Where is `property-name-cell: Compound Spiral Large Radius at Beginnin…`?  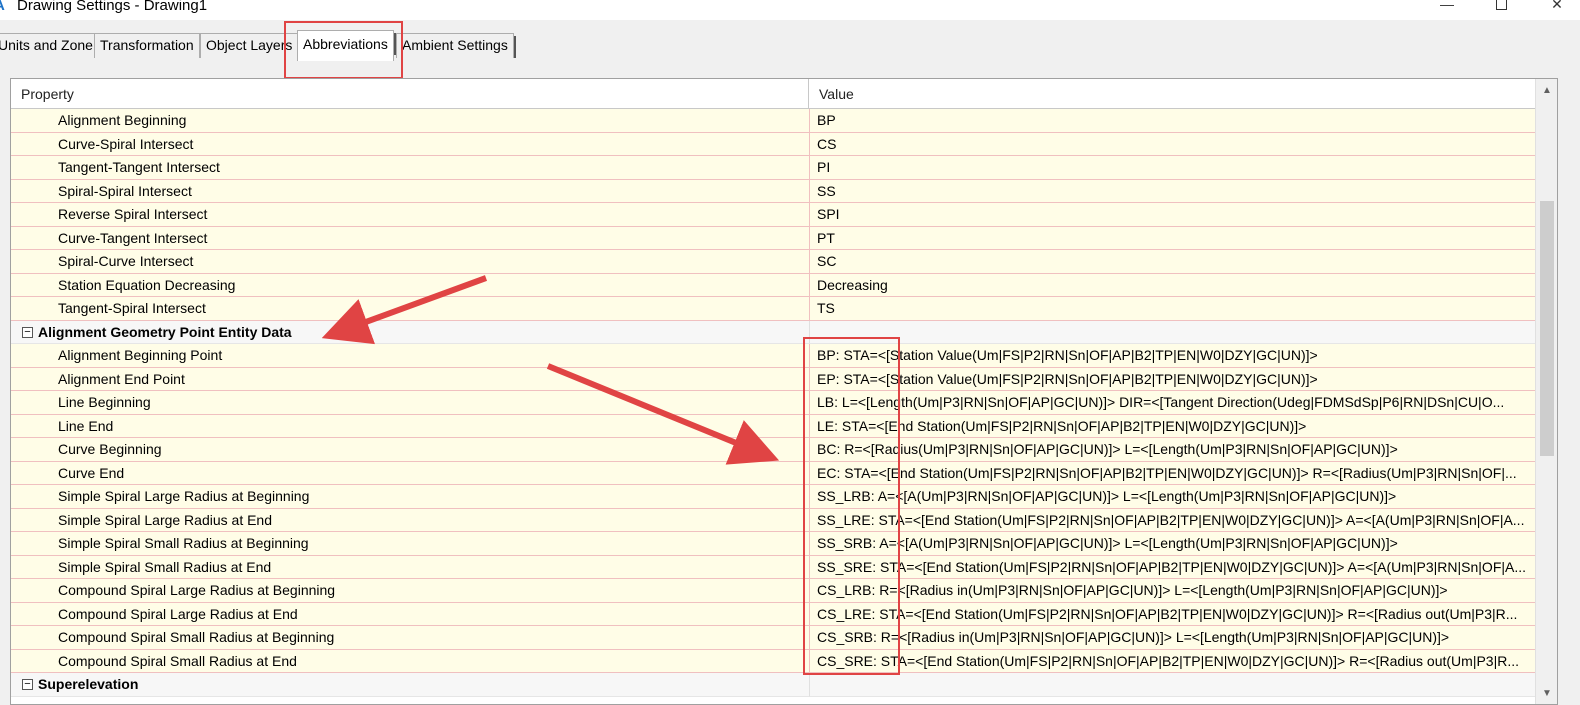 property-name-cell: Compound Spiral Large Radius at Beginnin… is located at coordinates (410, 591).